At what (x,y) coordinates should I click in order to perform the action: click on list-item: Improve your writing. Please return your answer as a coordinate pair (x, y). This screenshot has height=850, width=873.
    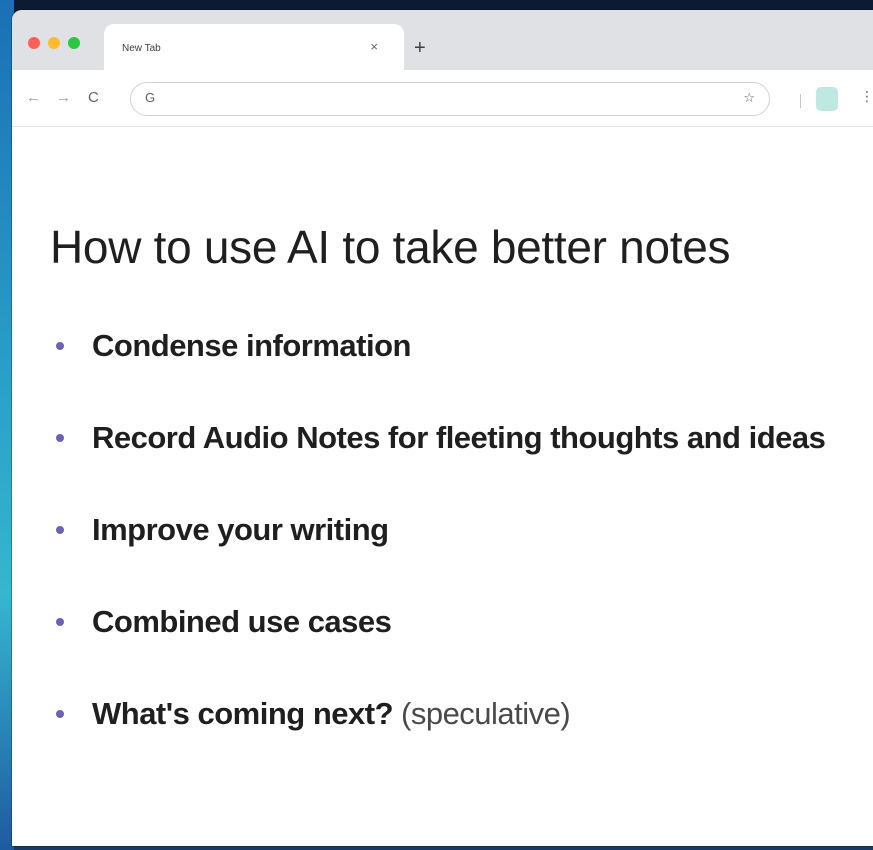
    Looking at the image, I should click on (440, 557).